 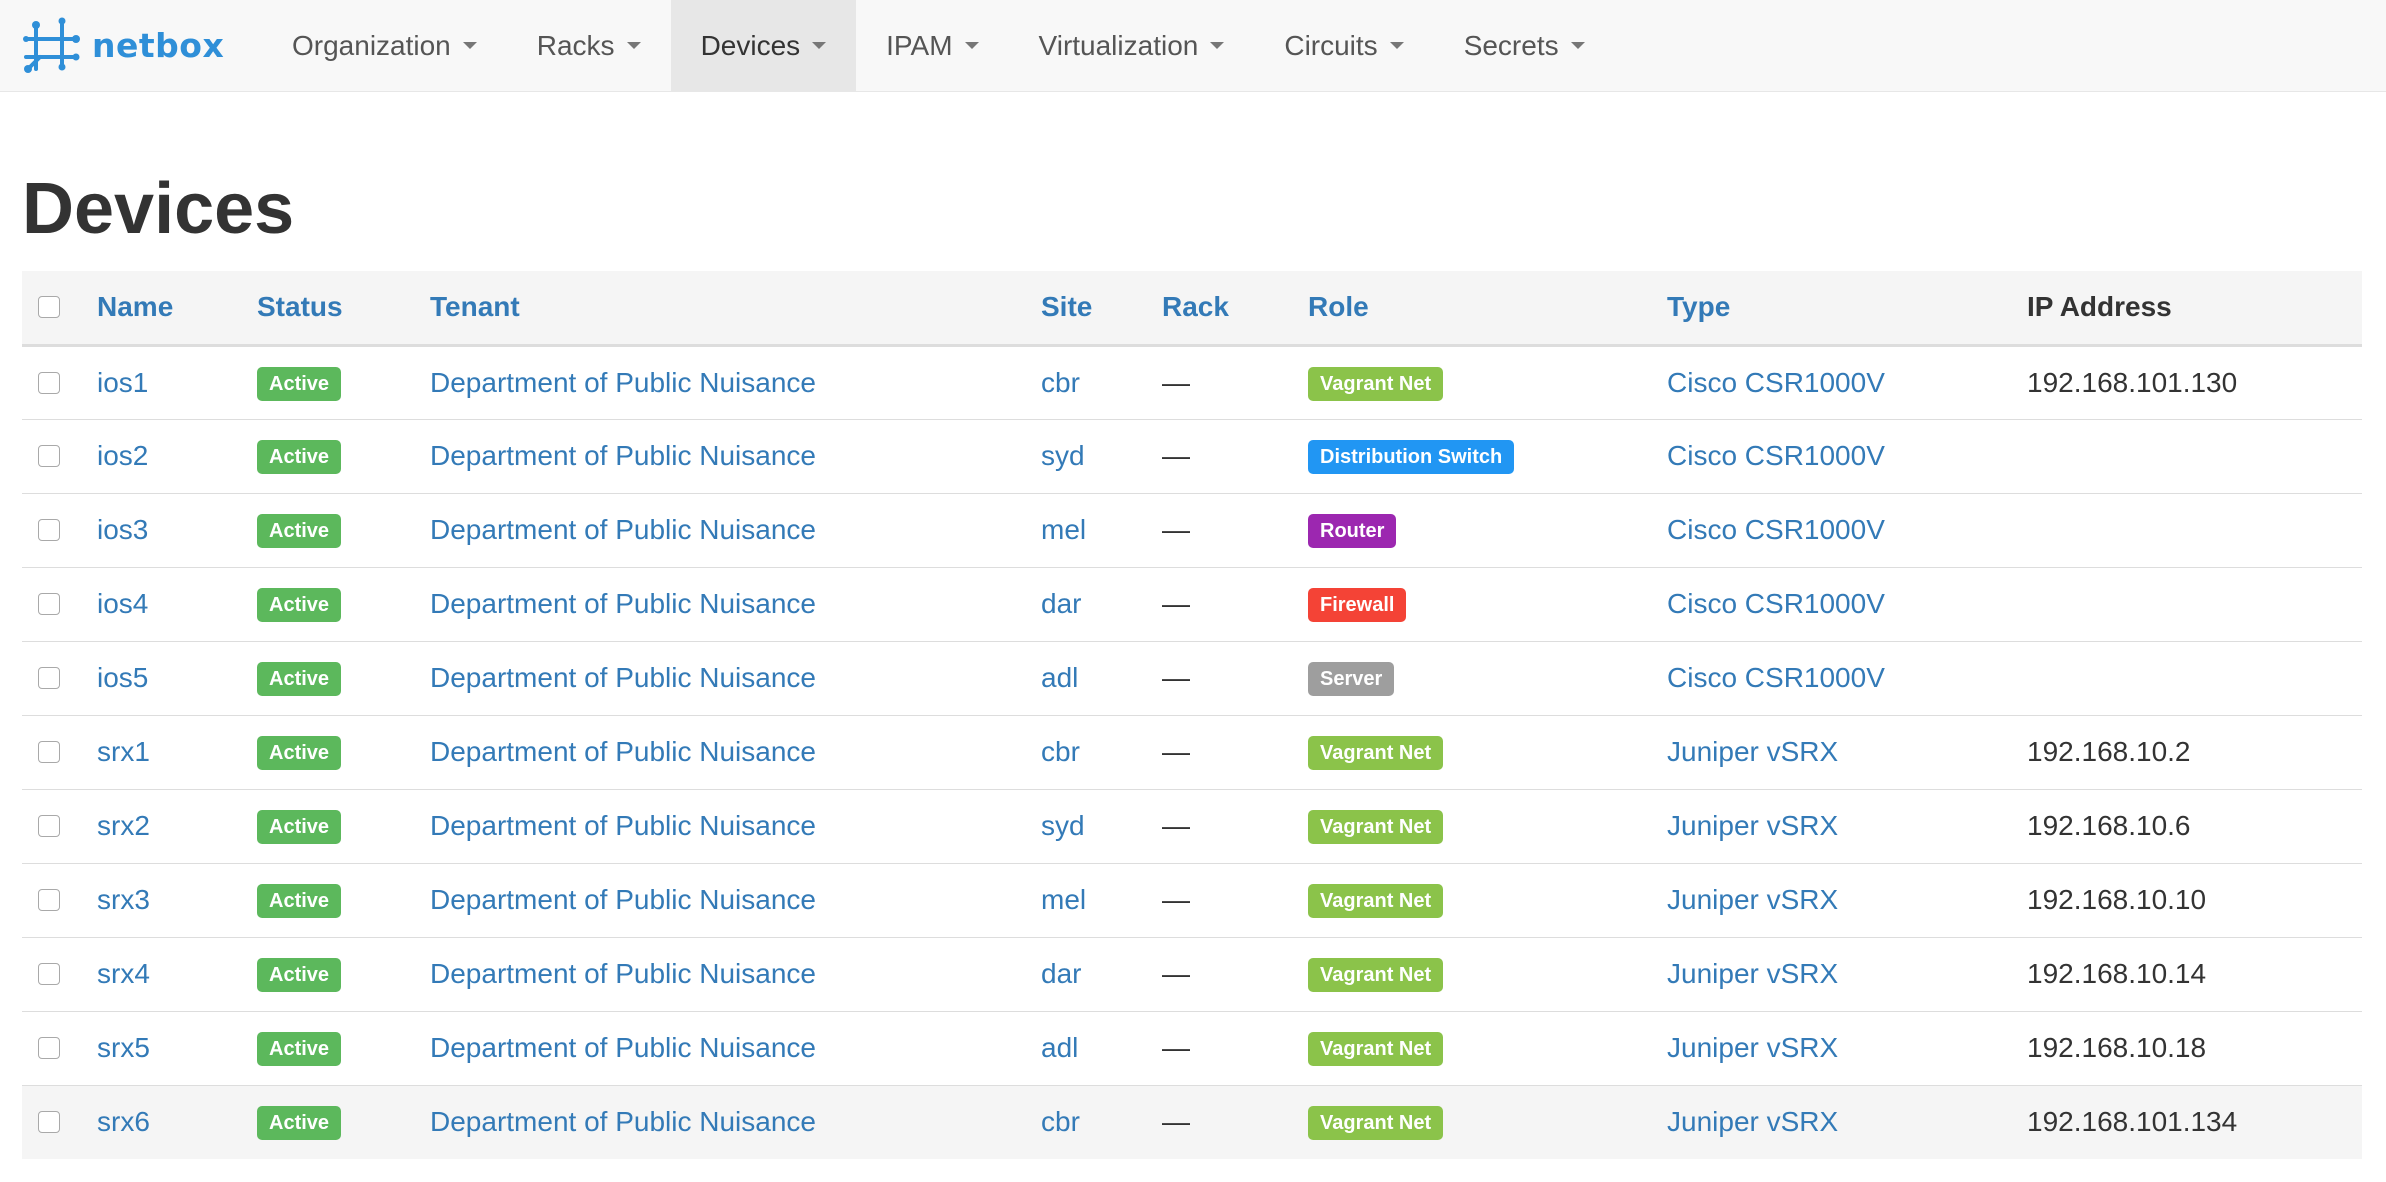 What do you see at coordinates (2194, 604) in the screenshot?
I see `ip-cell` at bounding box center [2194, 604].